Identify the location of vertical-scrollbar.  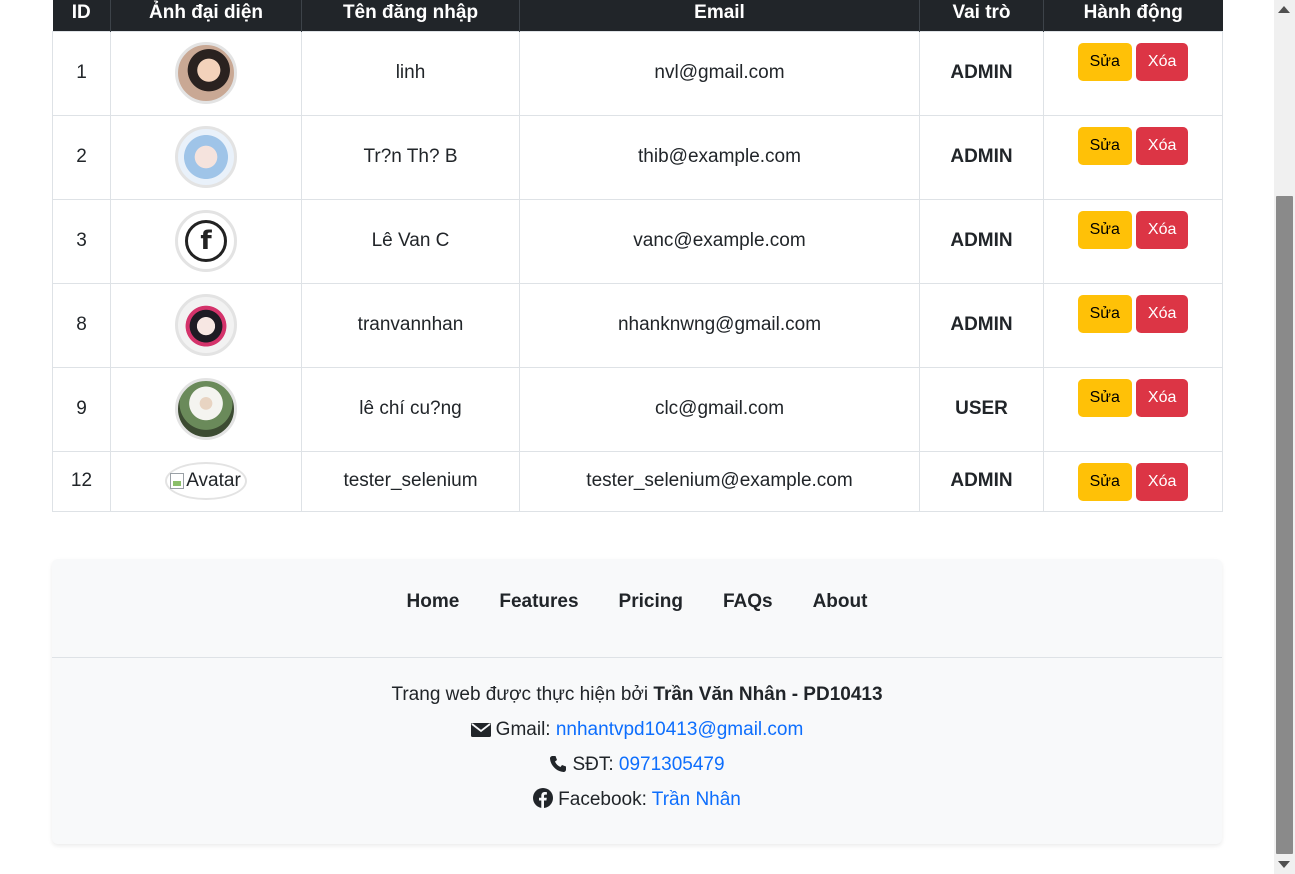
(1284, 437).